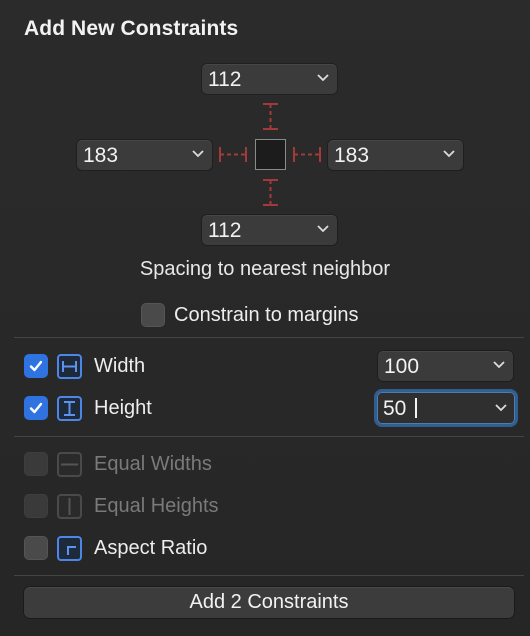  I want to click on equal-widths-label: Equal Widths, so click(153, 463).